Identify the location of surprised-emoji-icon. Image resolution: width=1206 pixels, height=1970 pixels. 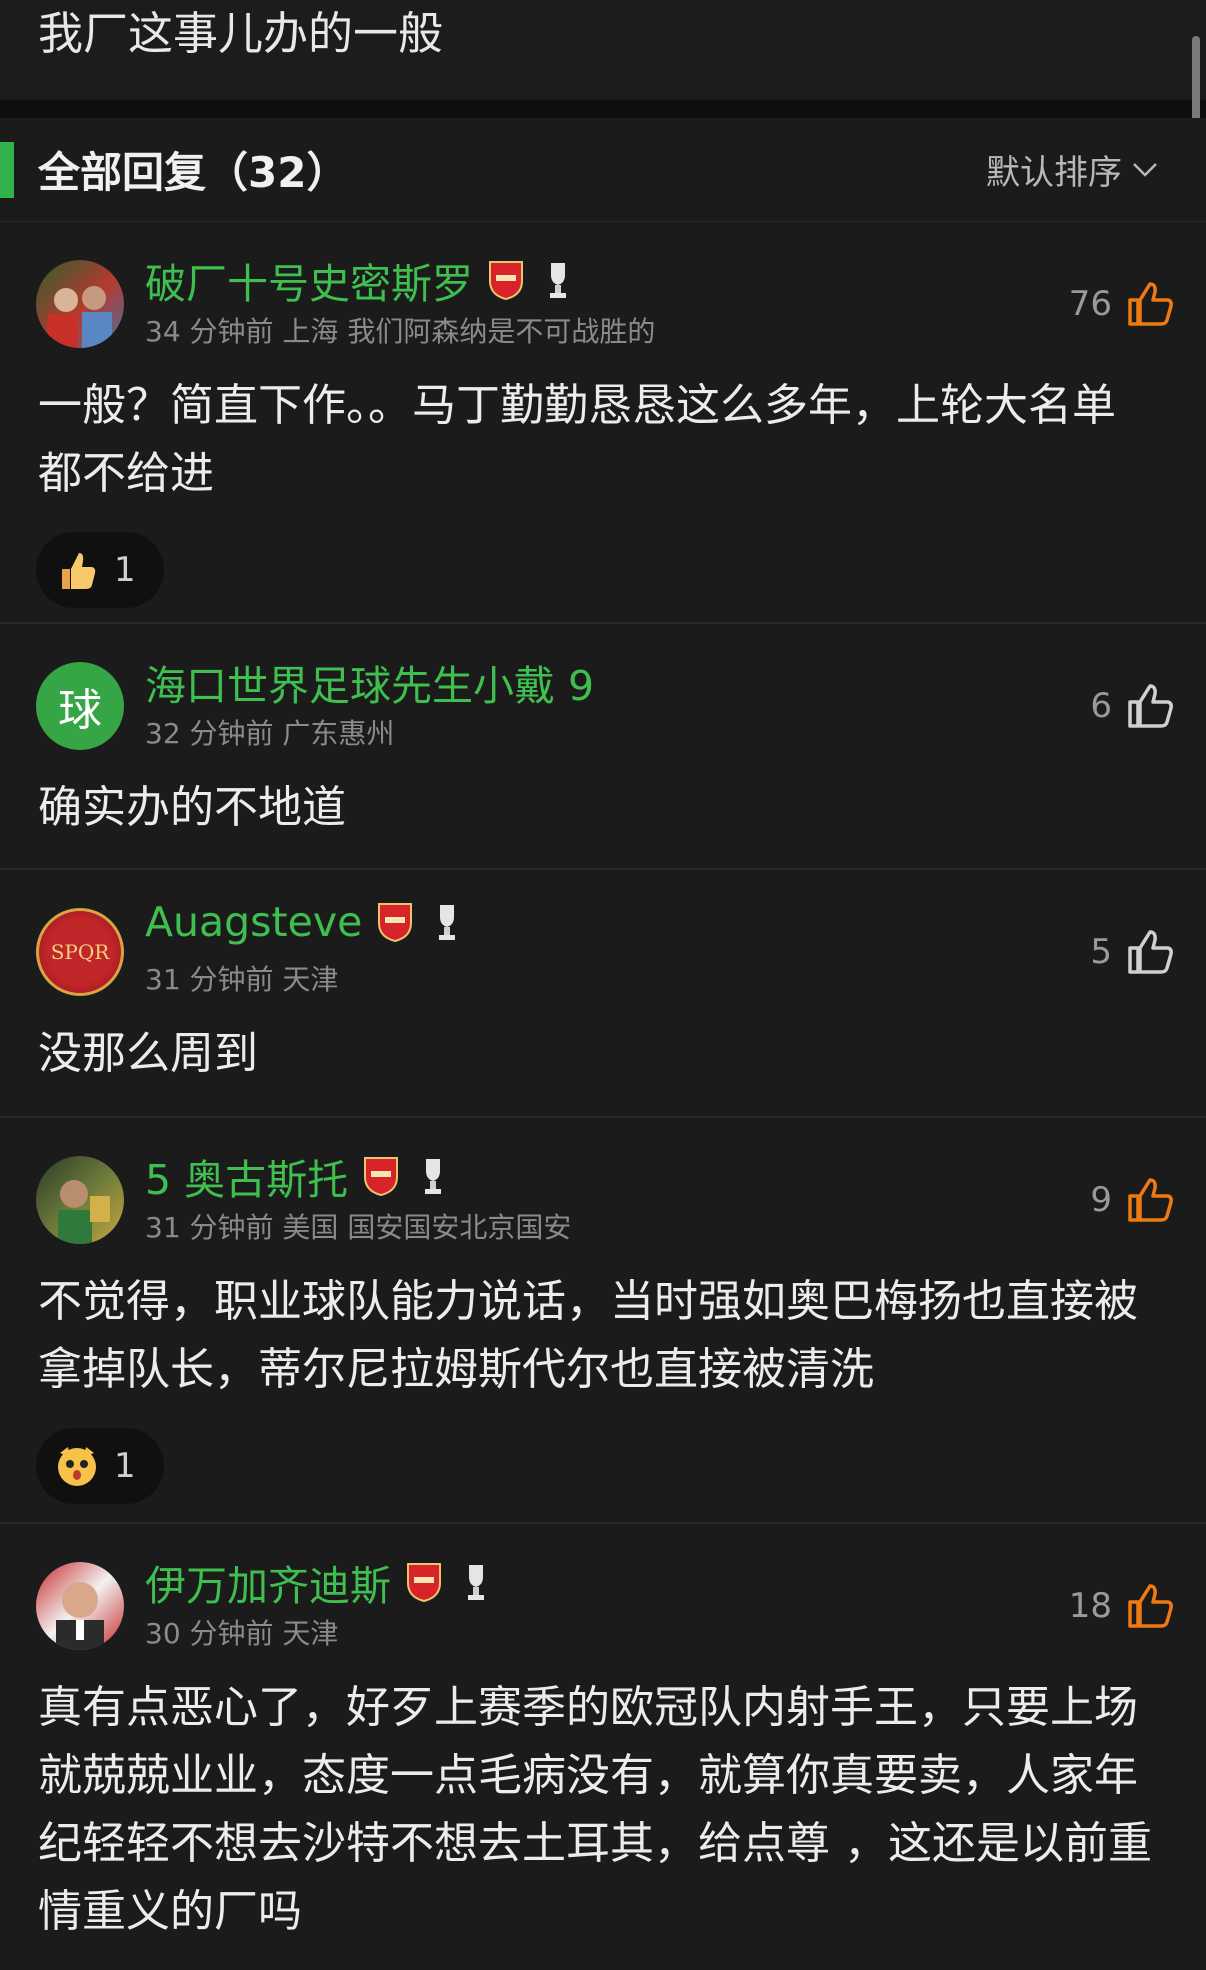
(77, 1466).